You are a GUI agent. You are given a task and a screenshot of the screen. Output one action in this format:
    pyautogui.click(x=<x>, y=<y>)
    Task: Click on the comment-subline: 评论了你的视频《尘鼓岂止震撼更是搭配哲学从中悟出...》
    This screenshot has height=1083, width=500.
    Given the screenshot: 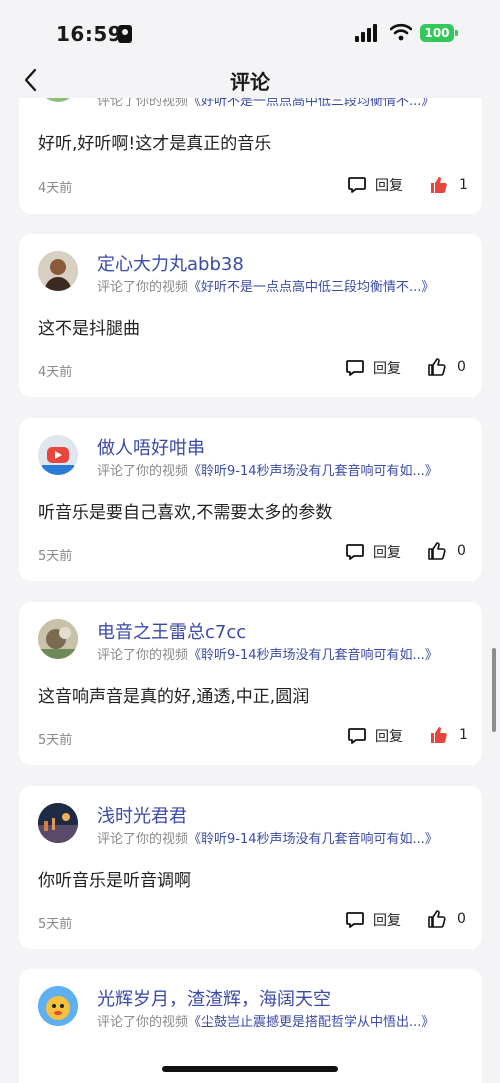 What is the action you would take?
    pyautogui.click(x=266, y=1022)
    